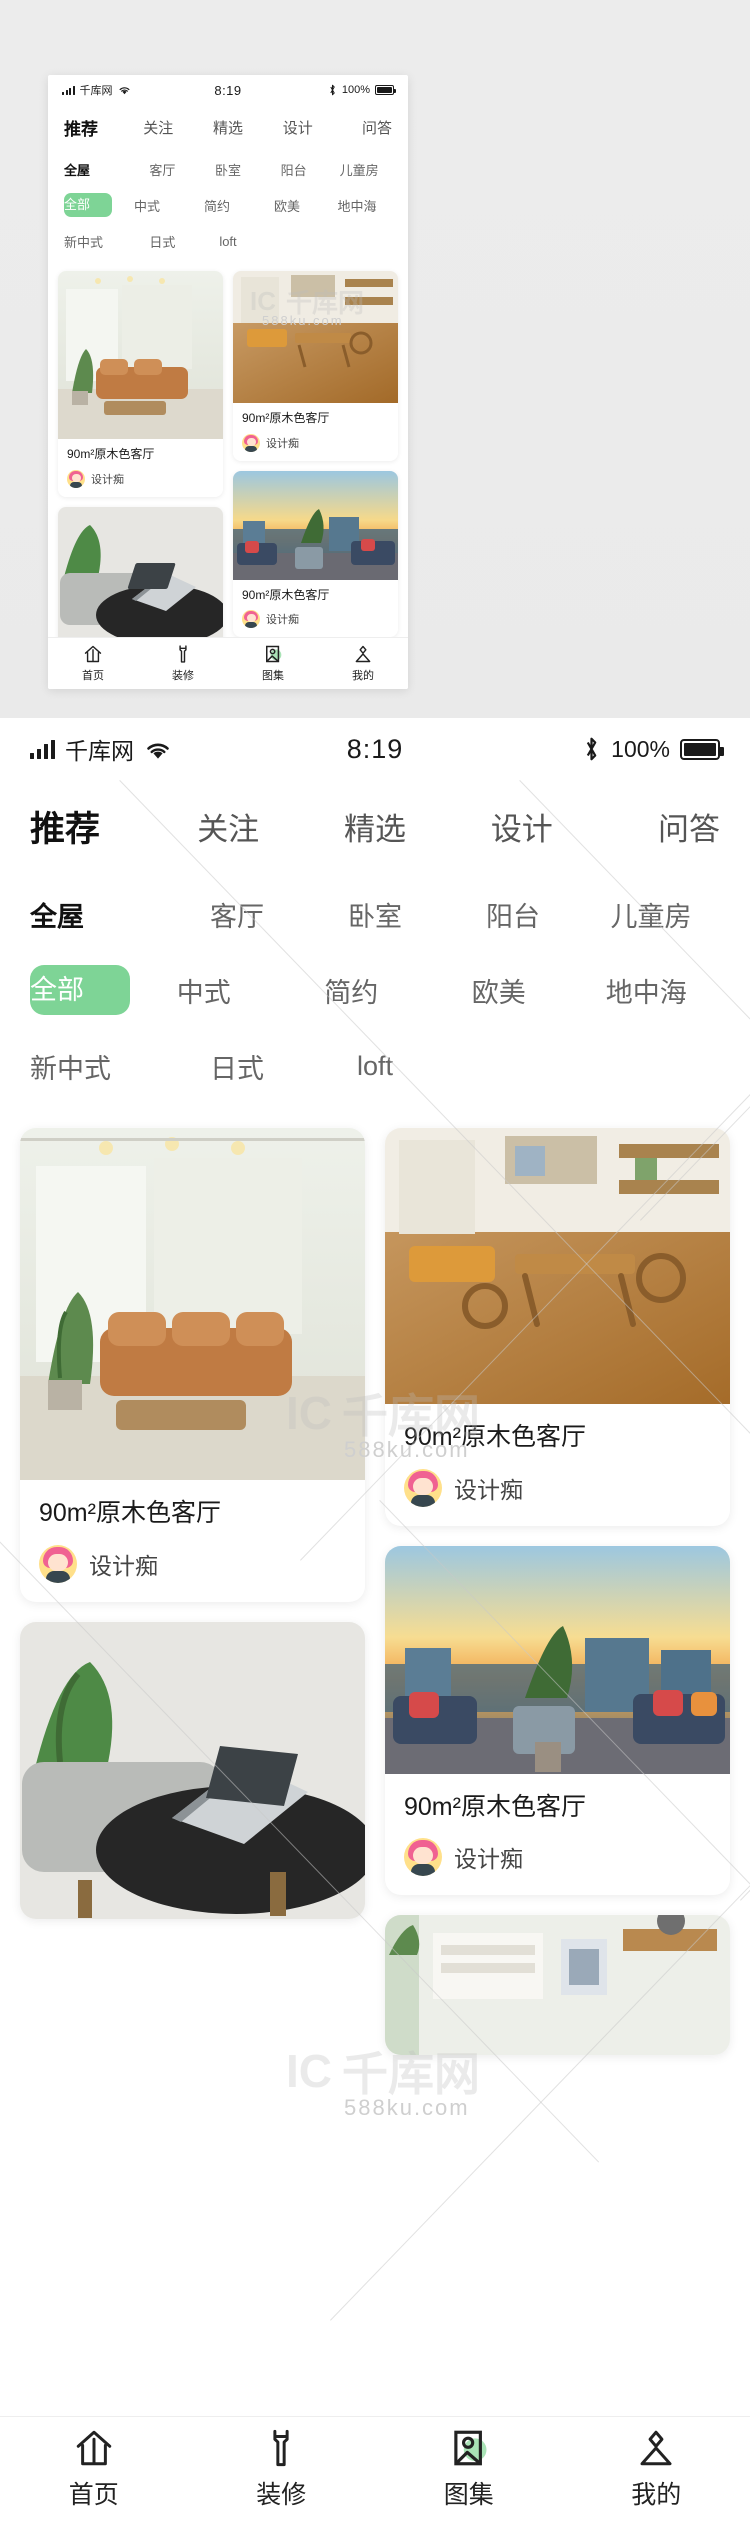 The image size is (750, 2521). What do you see at coordinates (282, 443) in the screenshot?
I see `author-name: 设计痴` at bounding box center [282, 443].